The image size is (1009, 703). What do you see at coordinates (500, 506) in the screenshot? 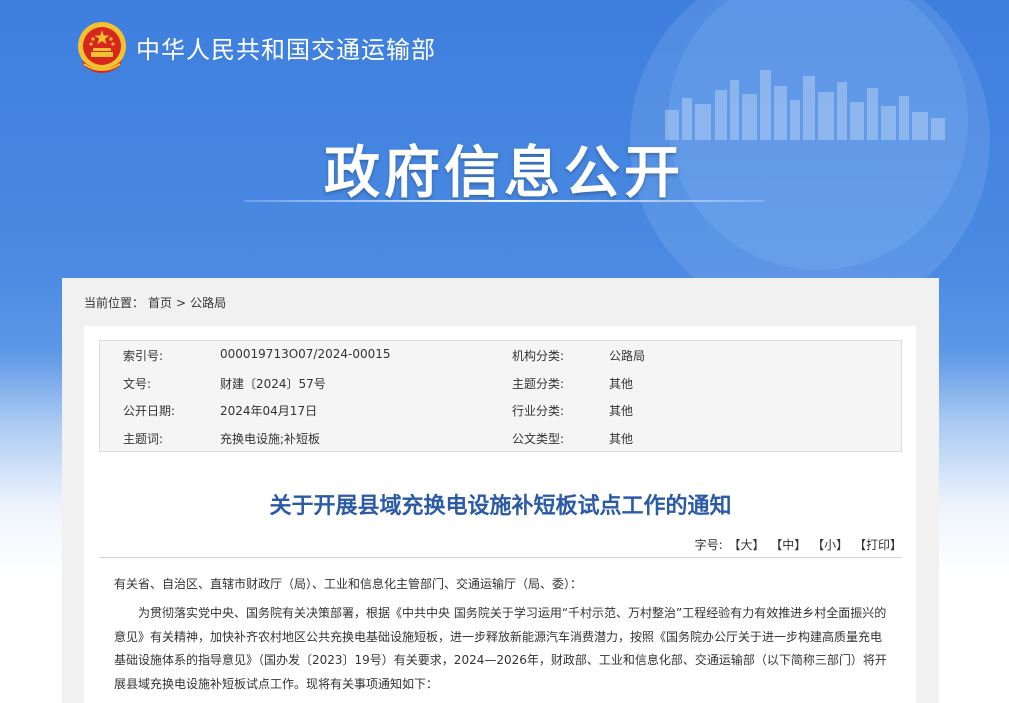
I see `document-title: 关于开展县域充换电设施补短板试点工作的通知` at bounding box center [500, 506].